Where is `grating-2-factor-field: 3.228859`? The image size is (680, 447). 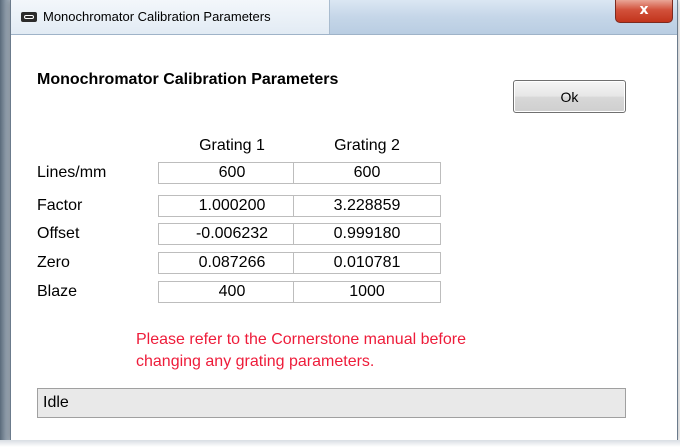
grating-2-factor-field: 3.228859 is located at coordinates (367, 206).